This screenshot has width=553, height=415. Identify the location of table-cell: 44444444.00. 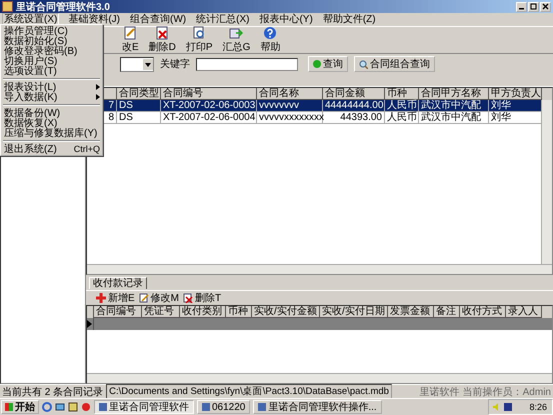
(354, 106).